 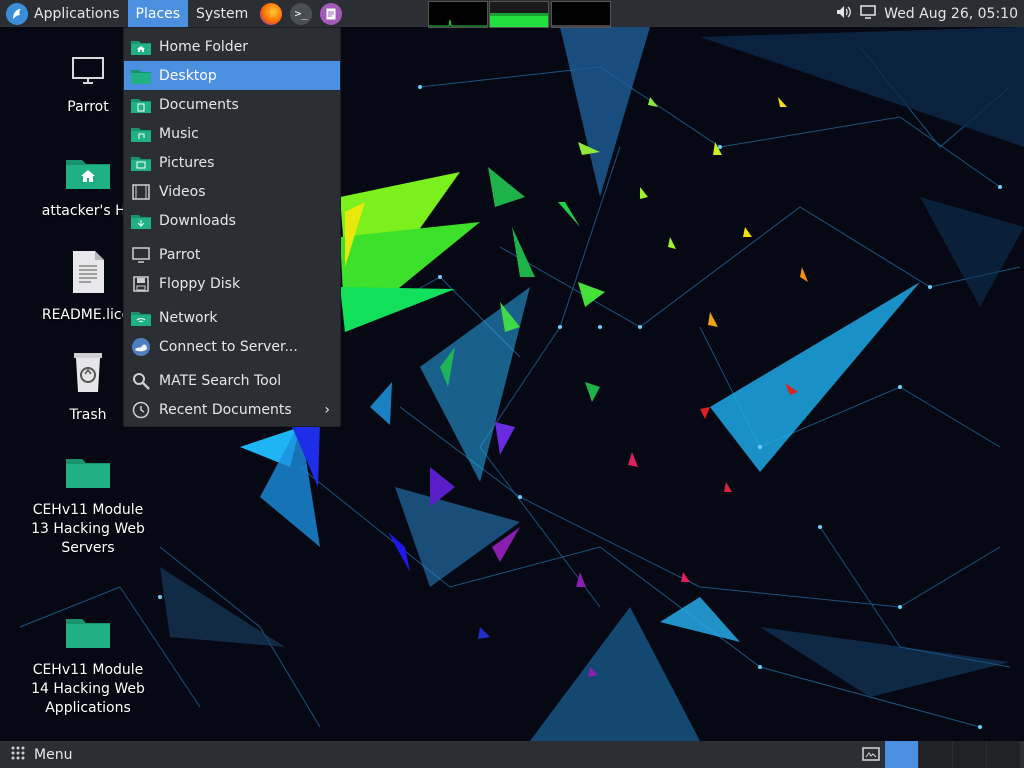 What do you see at coordinates (182, 191) in the screenshot?
I see `menu-item-label: Videos` at bounding box center [182, 191].